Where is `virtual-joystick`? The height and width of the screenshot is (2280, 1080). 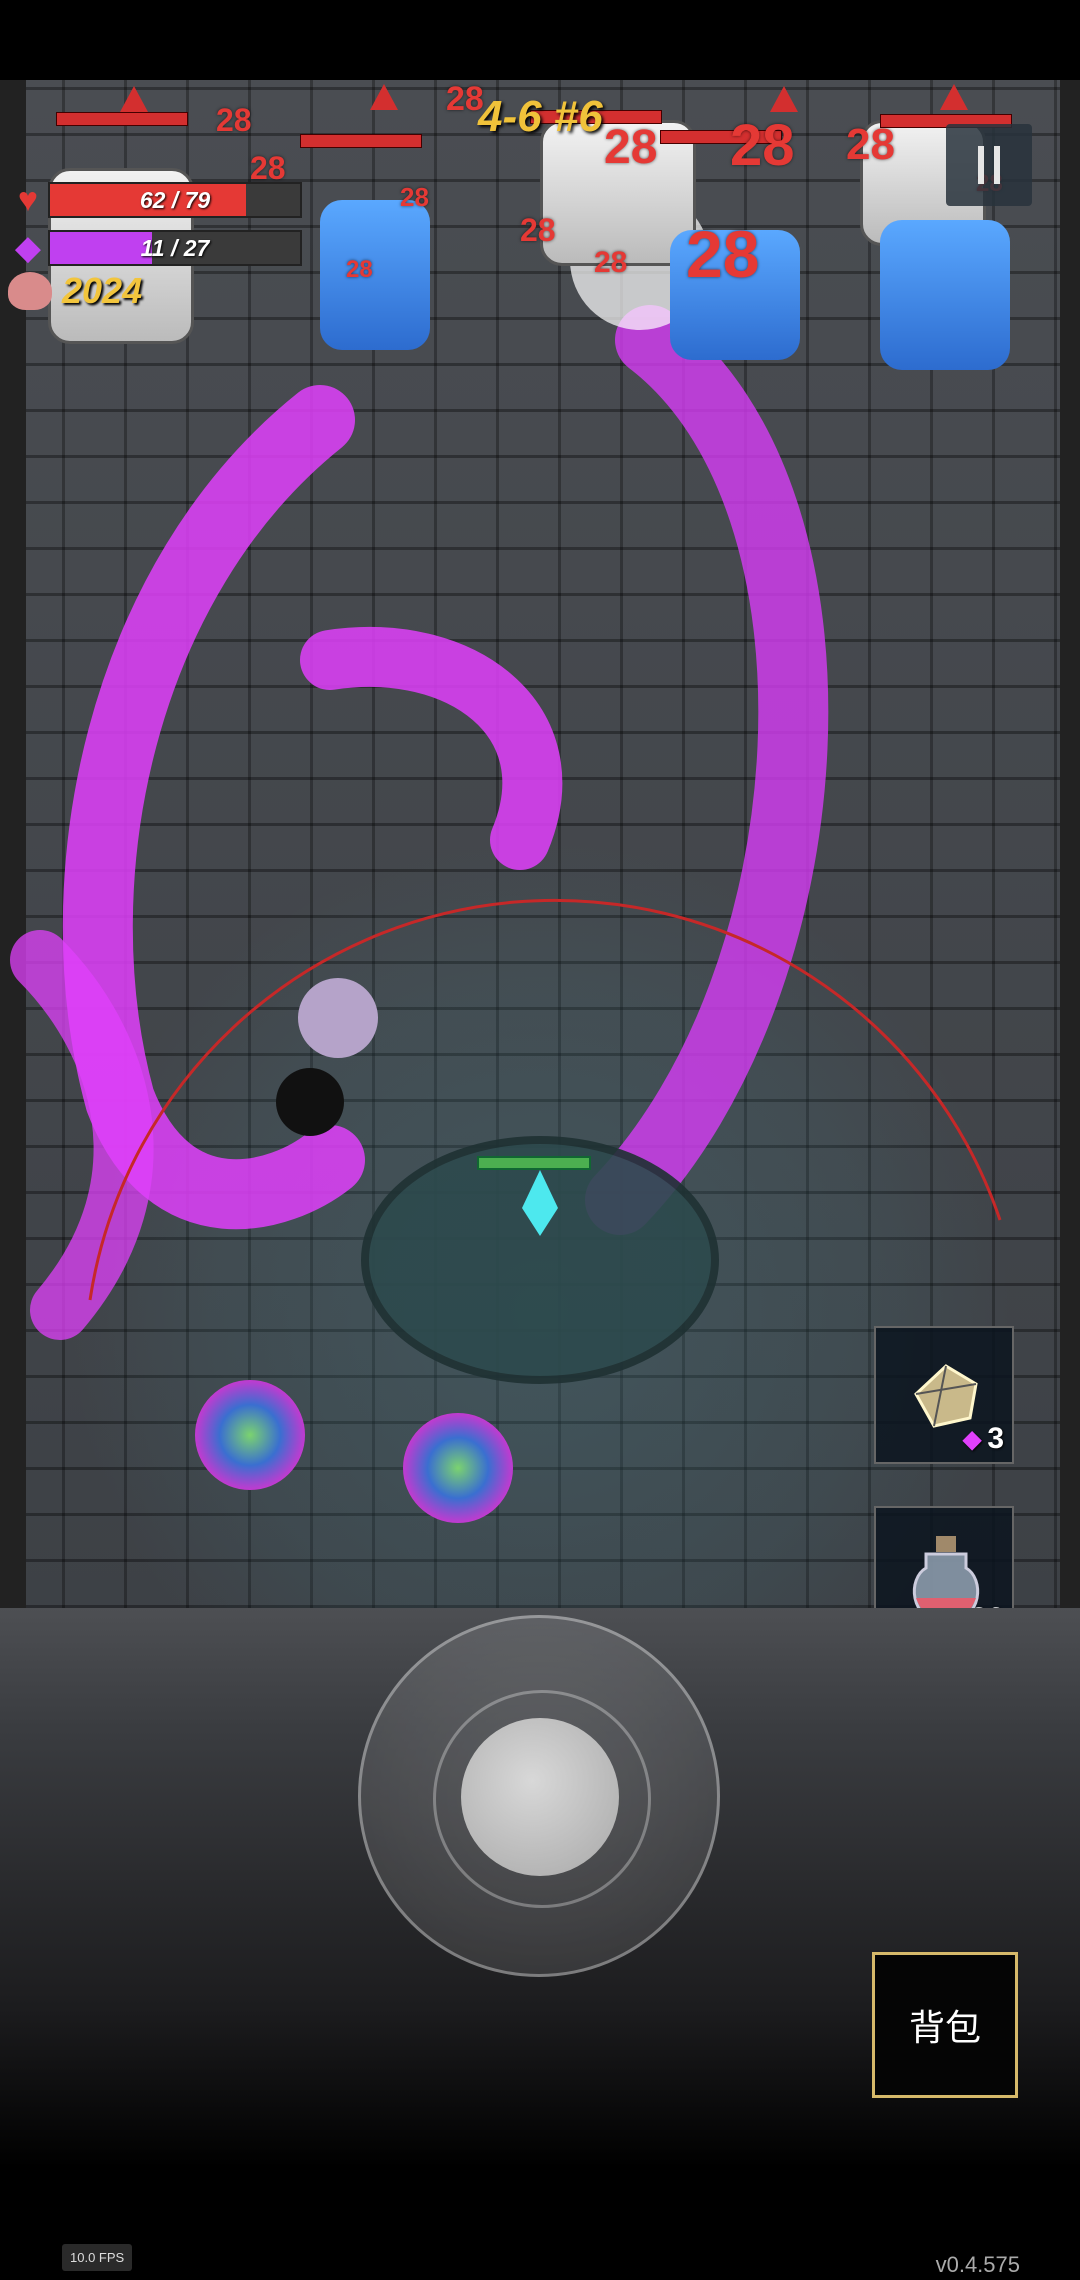 virtual-joystick is located at coordinates (539, 1796).